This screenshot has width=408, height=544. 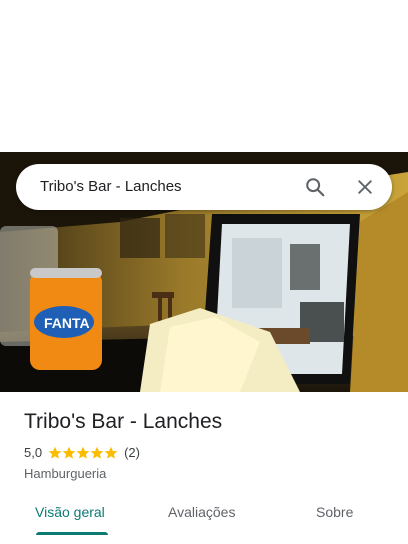 I want to click on star-icons, so click(x=83, y=452).